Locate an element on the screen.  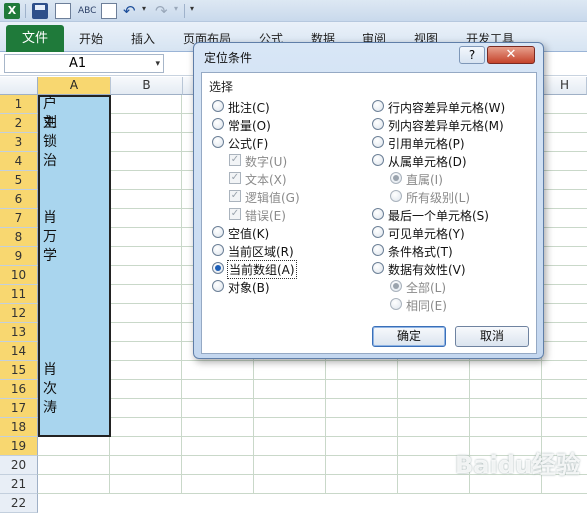
row-header: 8 is located at coordinates (19, 237).